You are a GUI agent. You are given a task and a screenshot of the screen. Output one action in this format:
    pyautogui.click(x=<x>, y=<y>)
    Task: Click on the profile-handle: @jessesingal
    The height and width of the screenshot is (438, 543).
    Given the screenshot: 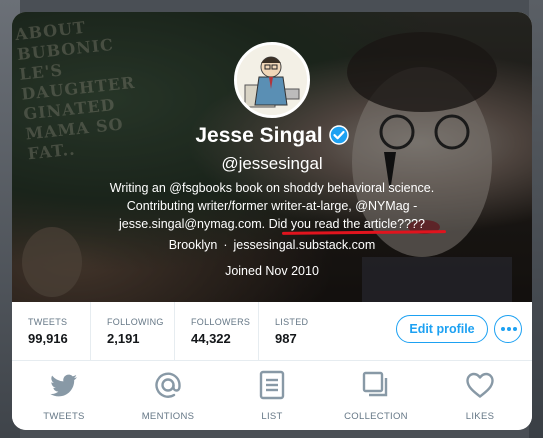 What is the action you would take?
    pyautogui.click(x=272, y=164)
    